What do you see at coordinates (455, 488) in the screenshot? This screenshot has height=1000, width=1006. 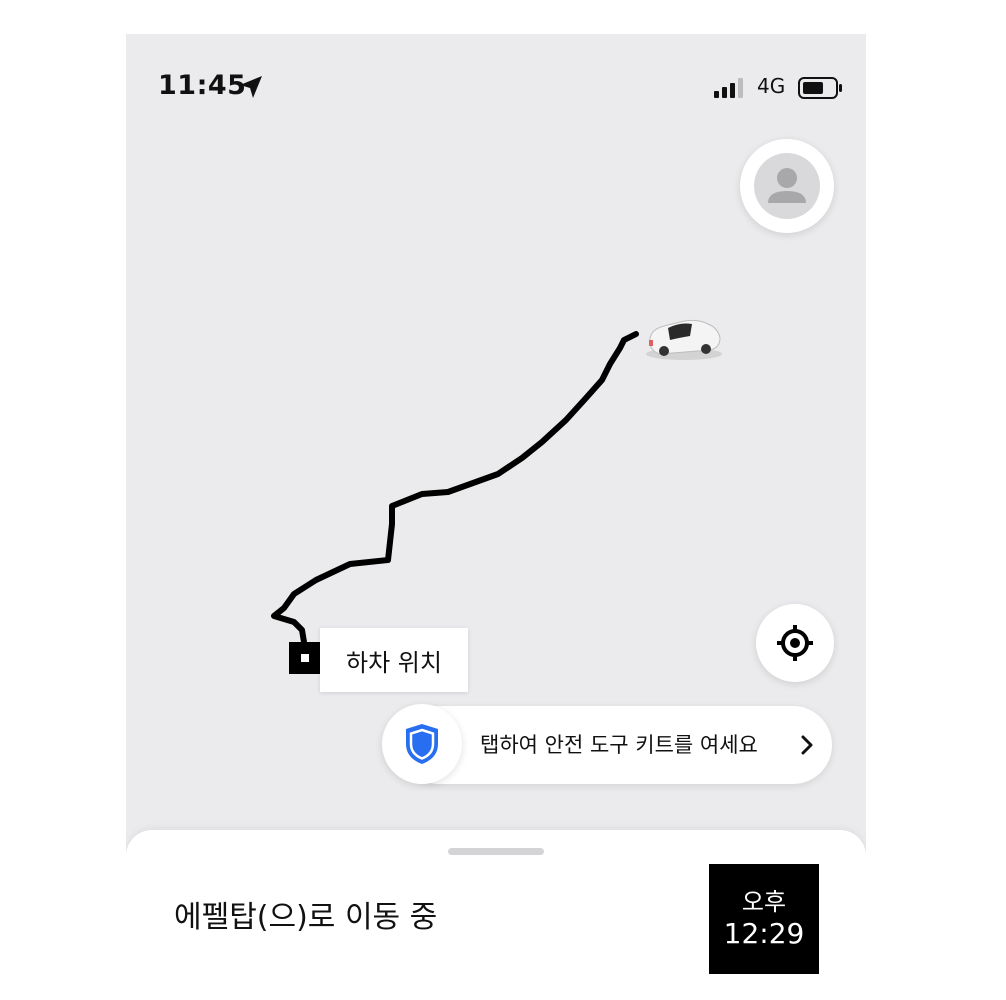 I see `route-line` at bounding box center [455, 488].